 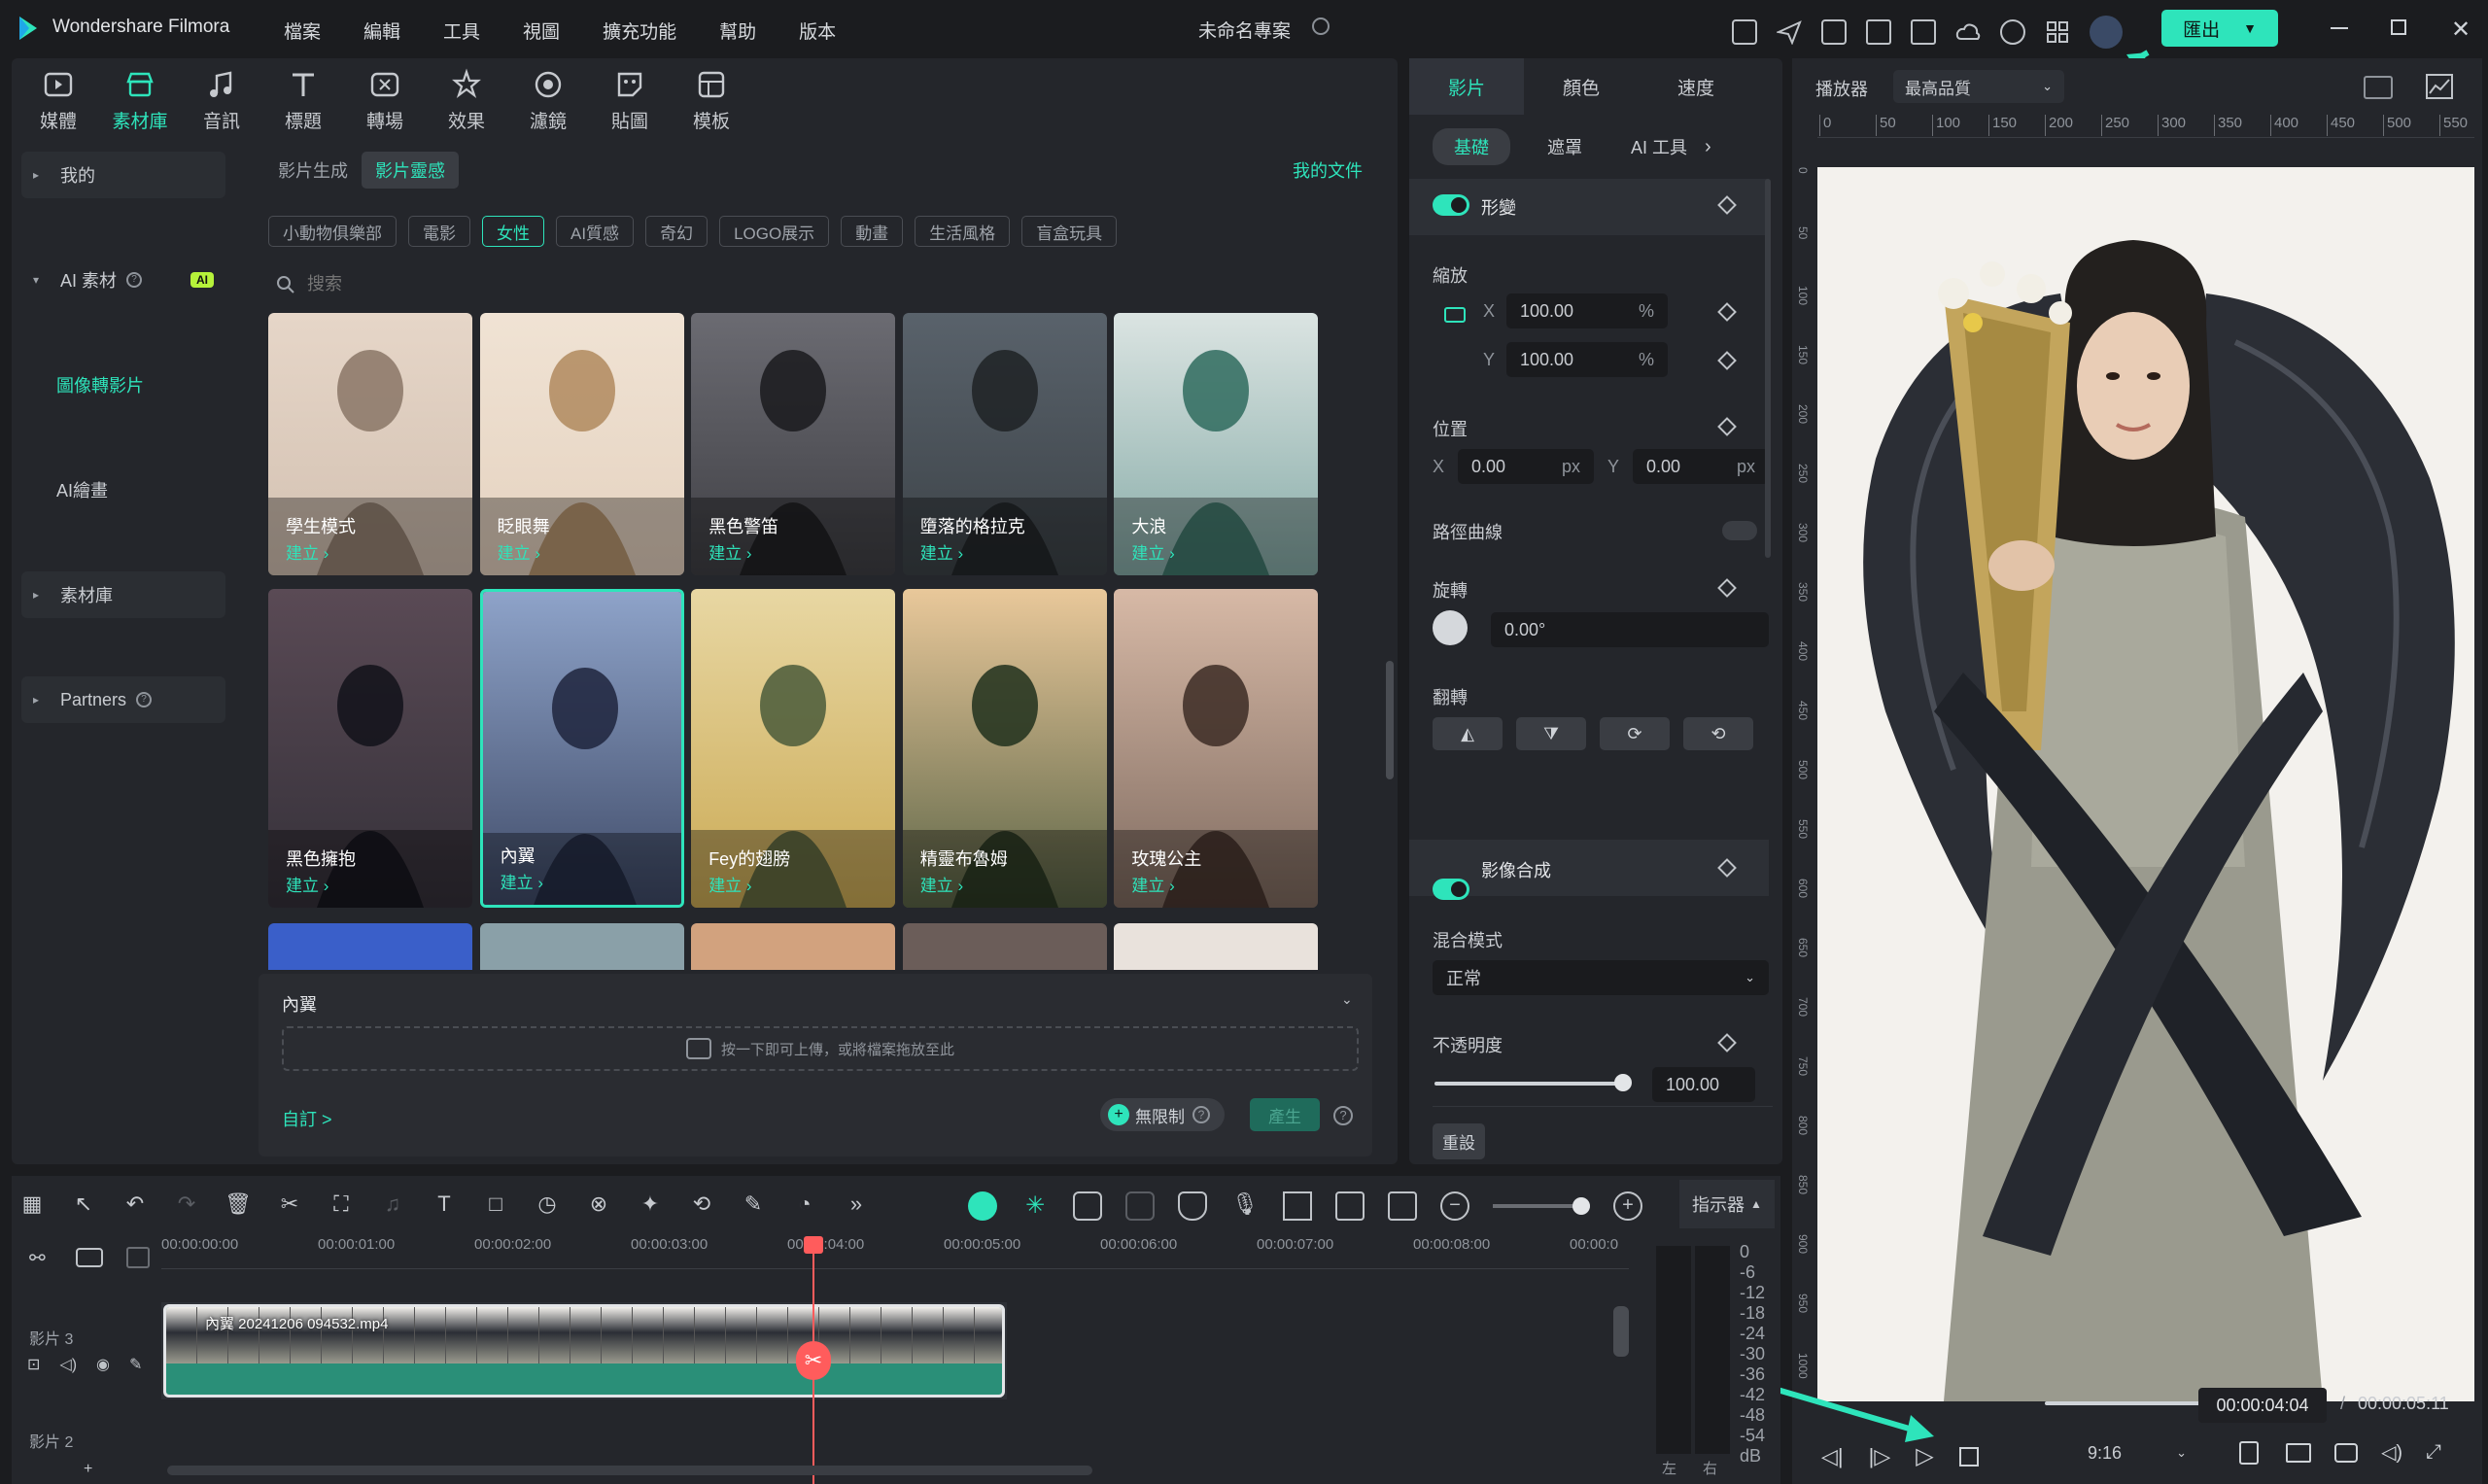 I want to click on upload-dropzone: 按一下即可上傳，或將檔案拖放至此, so click(x=820, y=1048).